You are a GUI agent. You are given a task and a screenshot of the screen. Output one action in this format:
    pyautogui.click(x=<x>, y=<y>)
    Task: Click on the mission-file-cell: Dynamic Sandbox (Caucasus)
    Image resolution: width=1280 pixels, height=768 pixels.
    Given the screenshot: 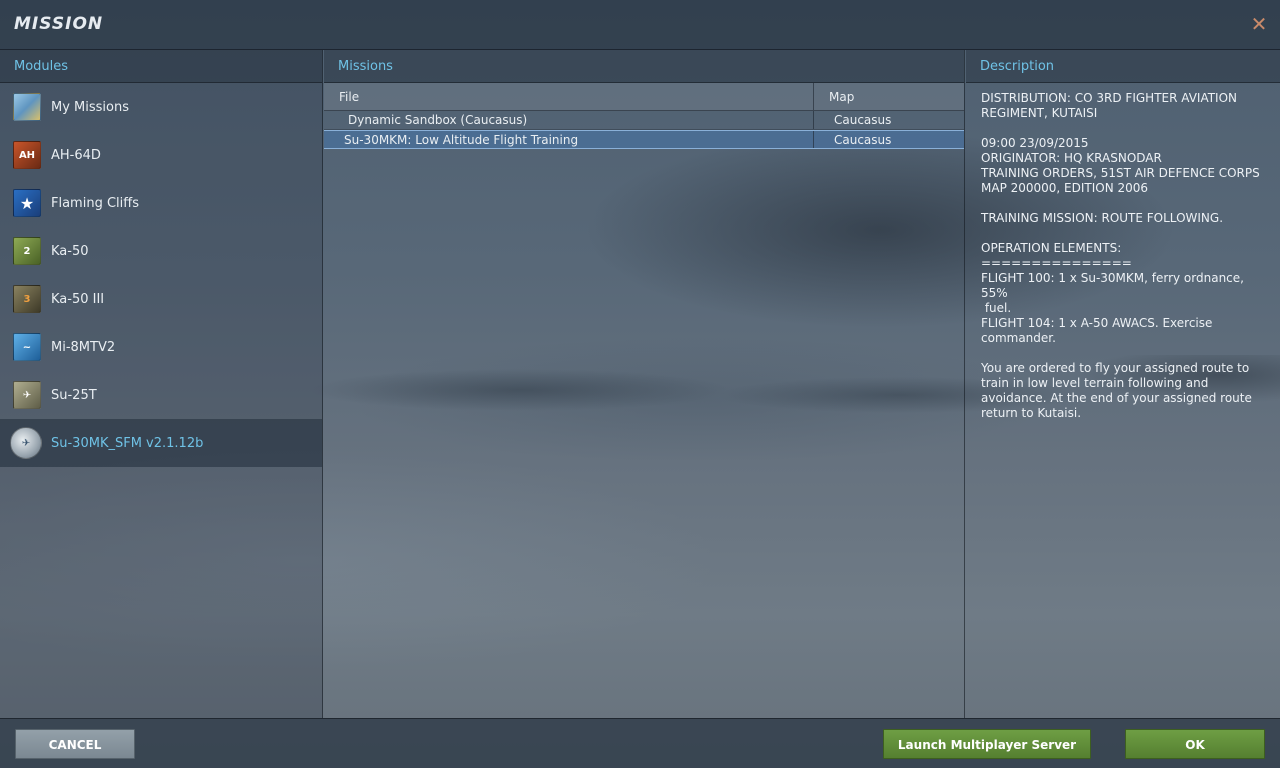 What is the action you would take?
    pyautogui.click(x=569, y=120)
    